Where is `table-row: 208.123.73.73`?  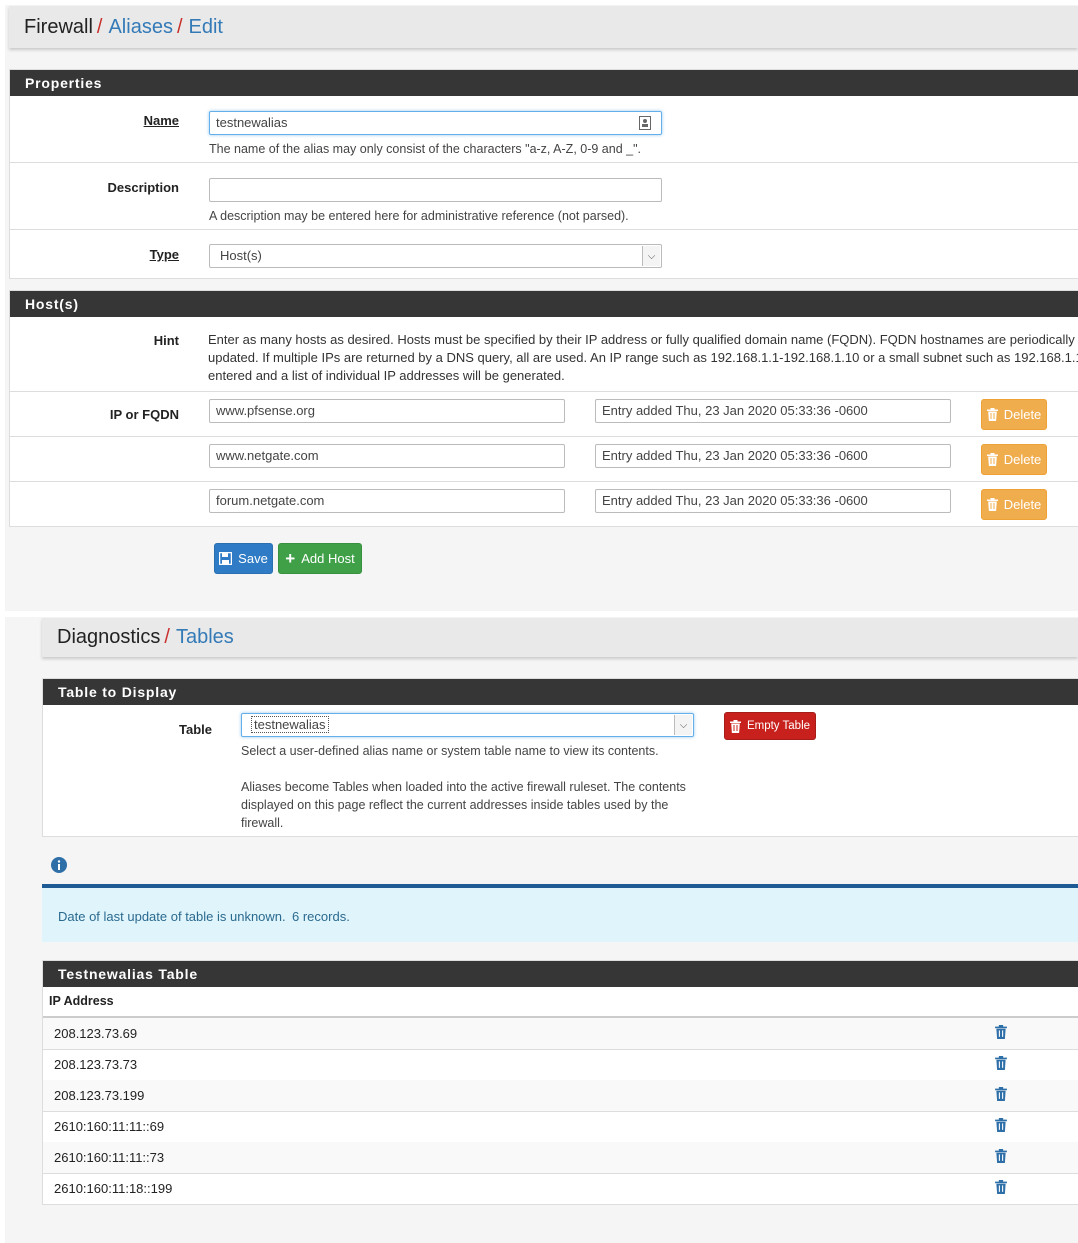
table-row: 208.123.73.73 is located at coordinates (560, 1065).